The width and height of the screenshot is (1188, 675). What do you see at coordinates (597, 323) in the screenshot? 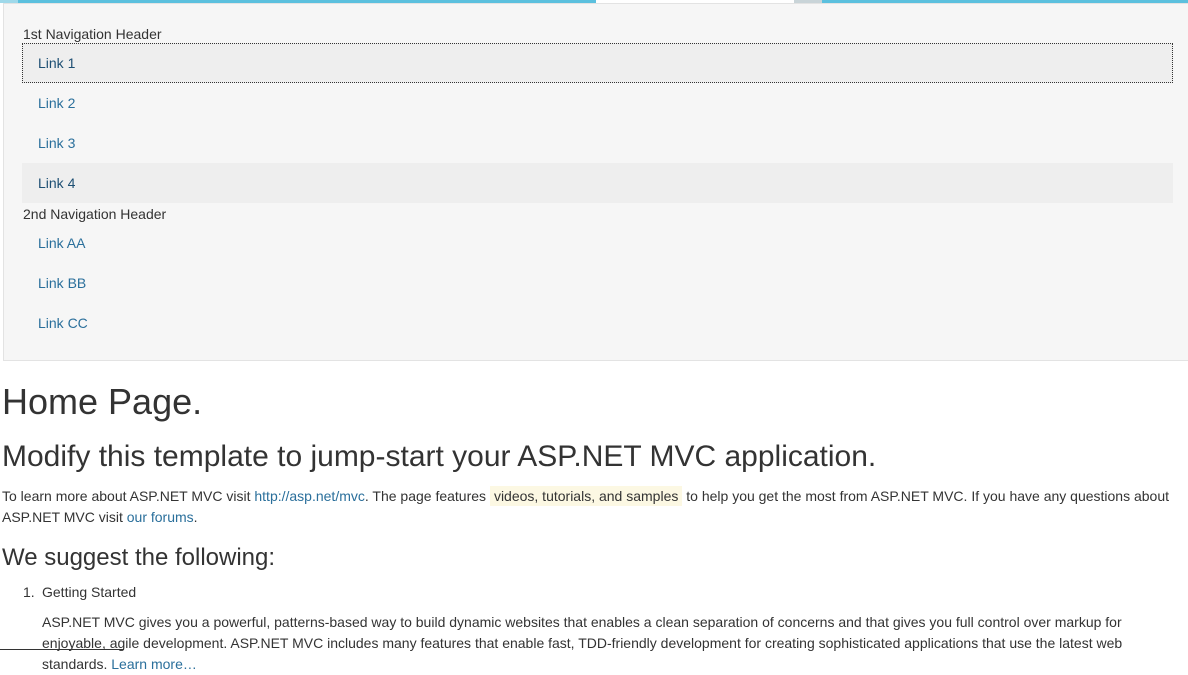
I see `nav-link-cc: Link CC` at bounding box center [597, 323].